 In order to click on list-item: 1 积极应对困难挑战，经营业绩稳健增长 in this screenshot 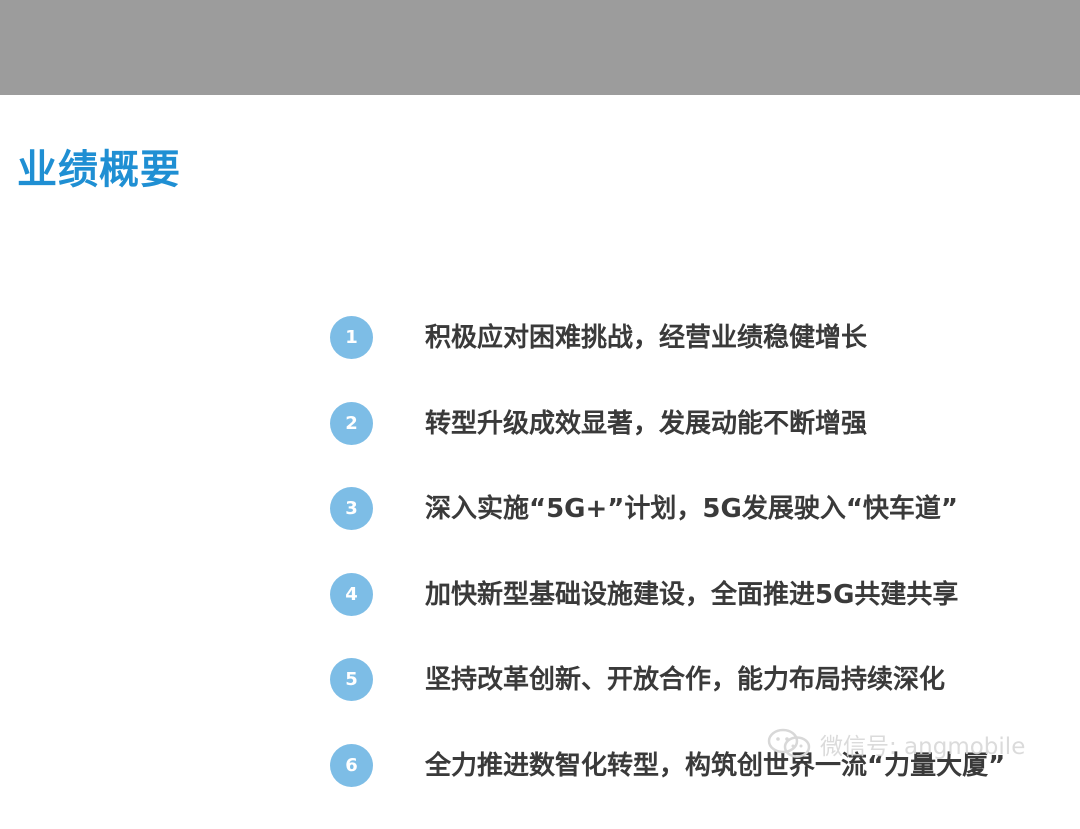, I will do `click(700, 338)`.